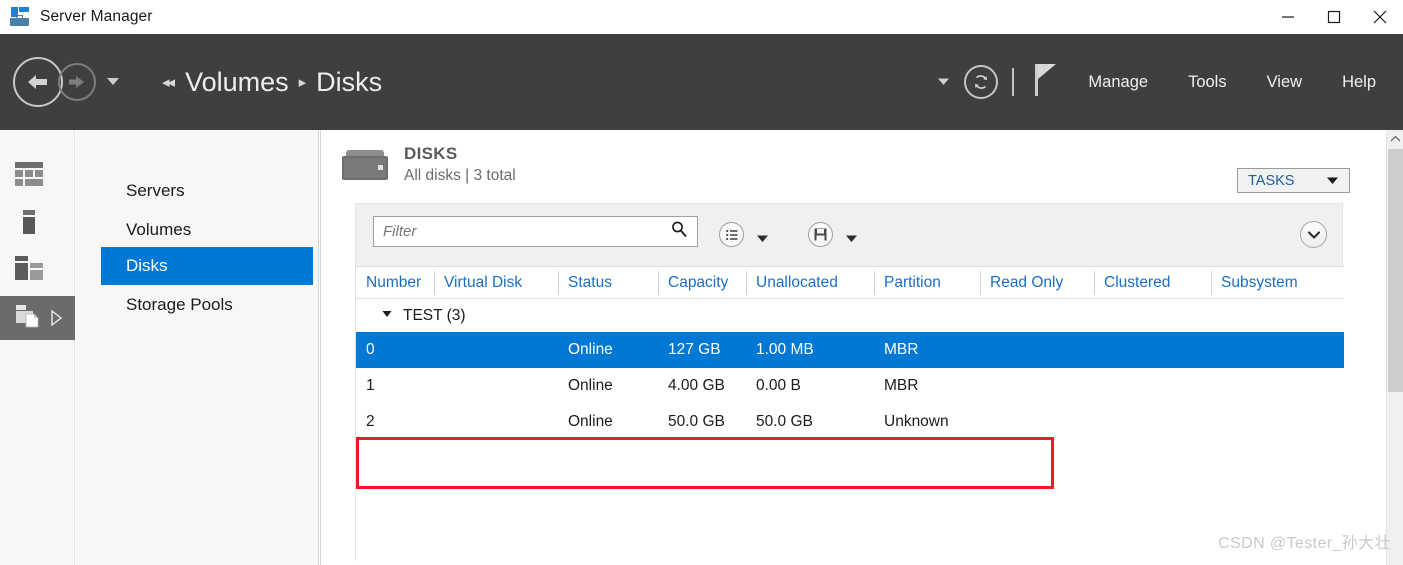 This screenshot has width=1403, height=565. What do you see at coordinates (365, 164) in the screenshot?
I see `disk-icon` at bounding box center [365, 164].